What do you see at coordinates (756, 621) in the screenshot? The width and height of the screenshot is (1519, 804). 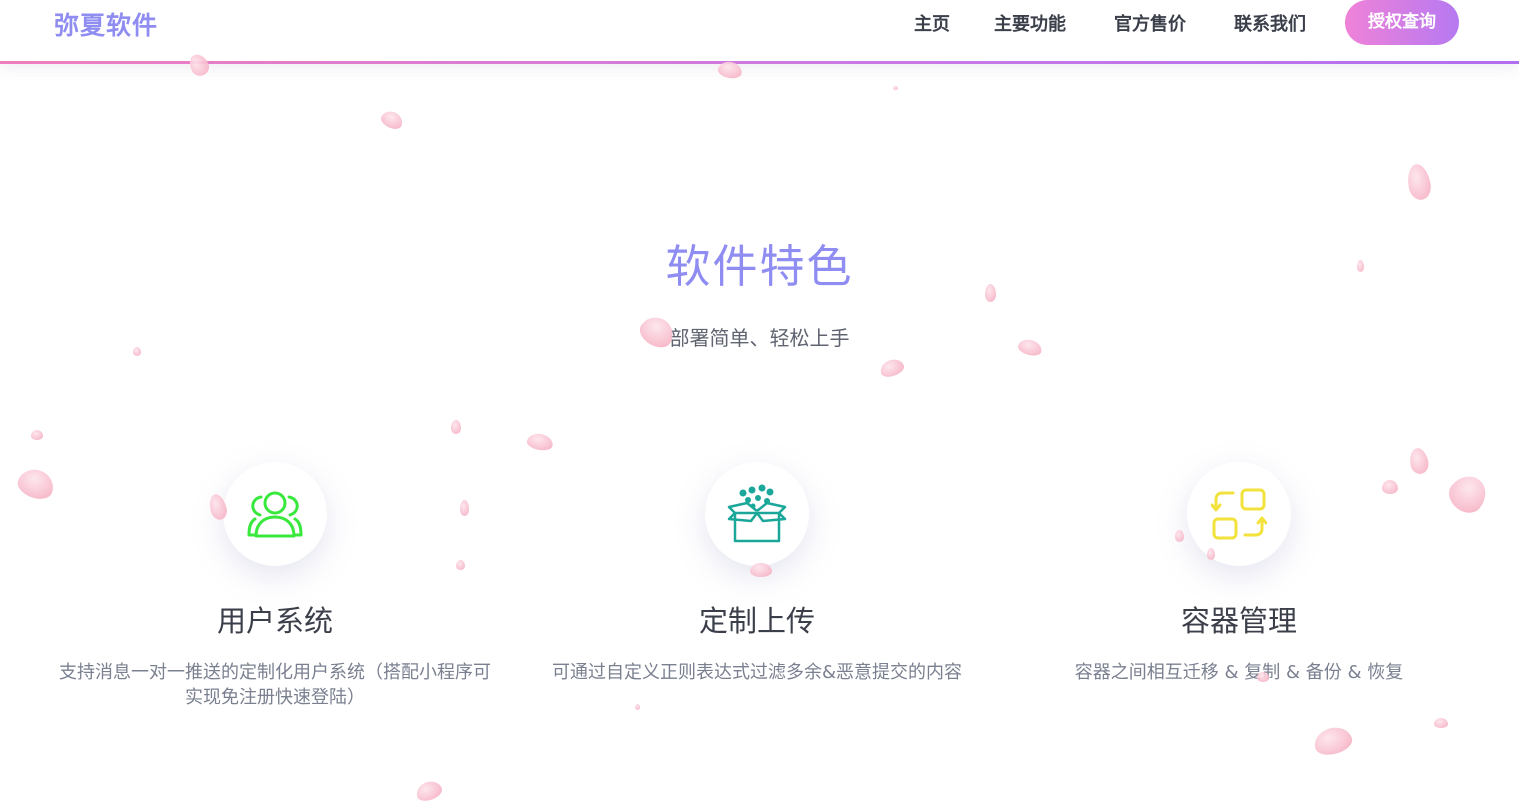 I see `feature-title: 定制上传` at bounding box center [756, 621].